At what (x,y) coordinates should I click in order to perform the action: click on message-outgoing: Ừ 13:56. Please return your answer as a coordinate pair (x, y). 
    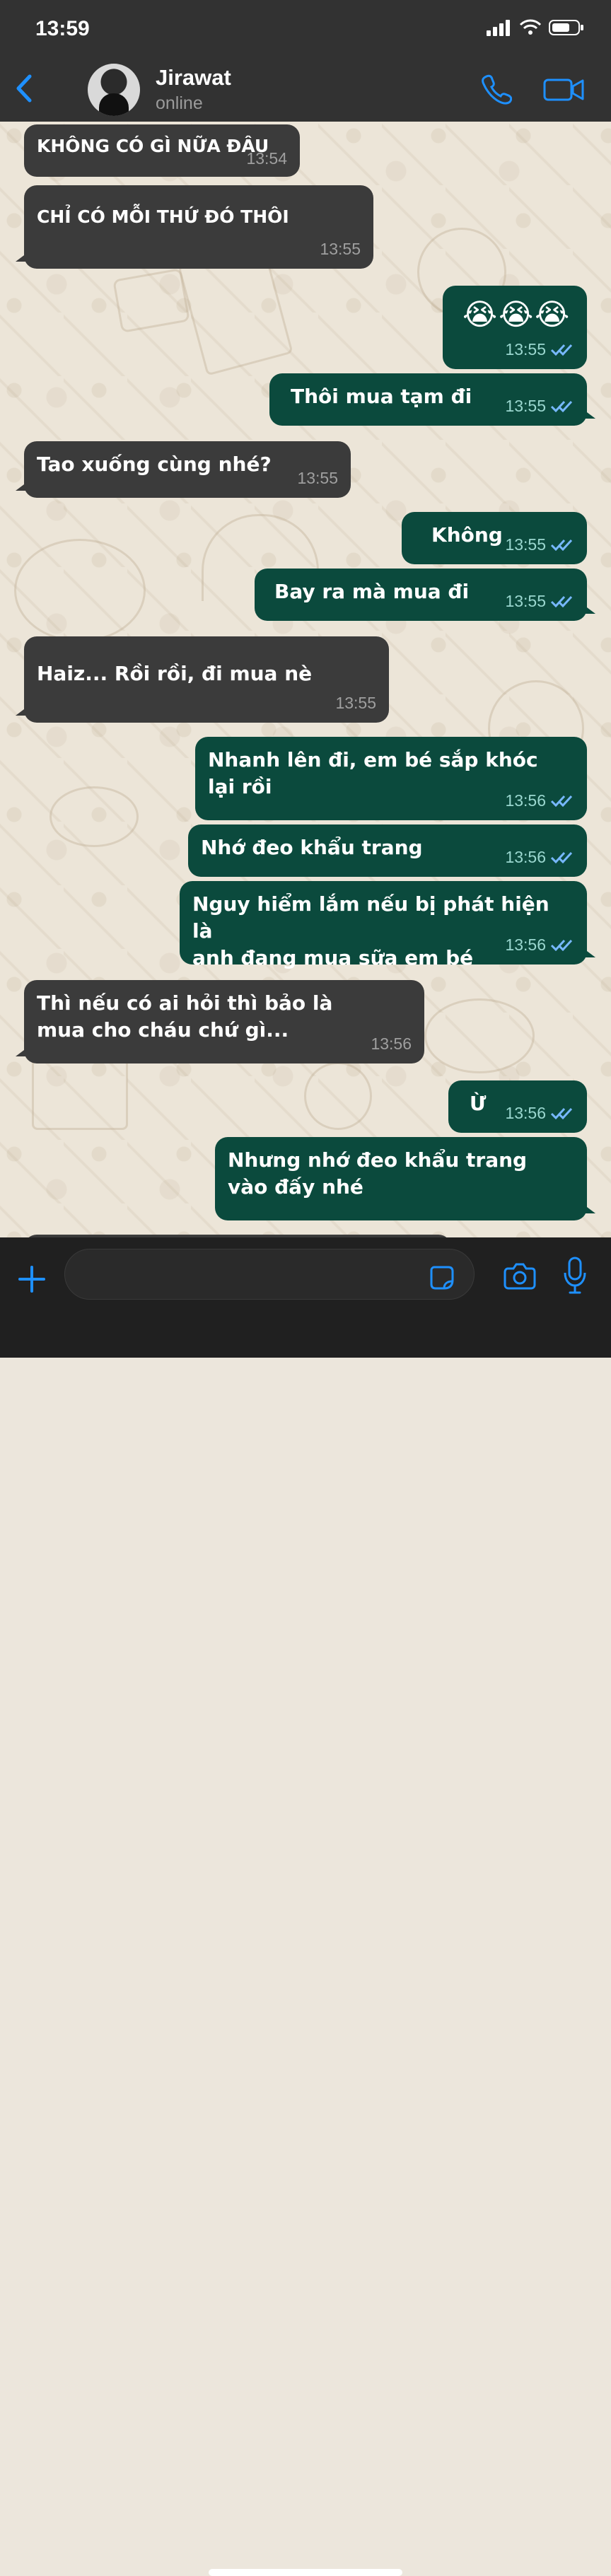
    Looking at the image, I should click on (517, 1106).